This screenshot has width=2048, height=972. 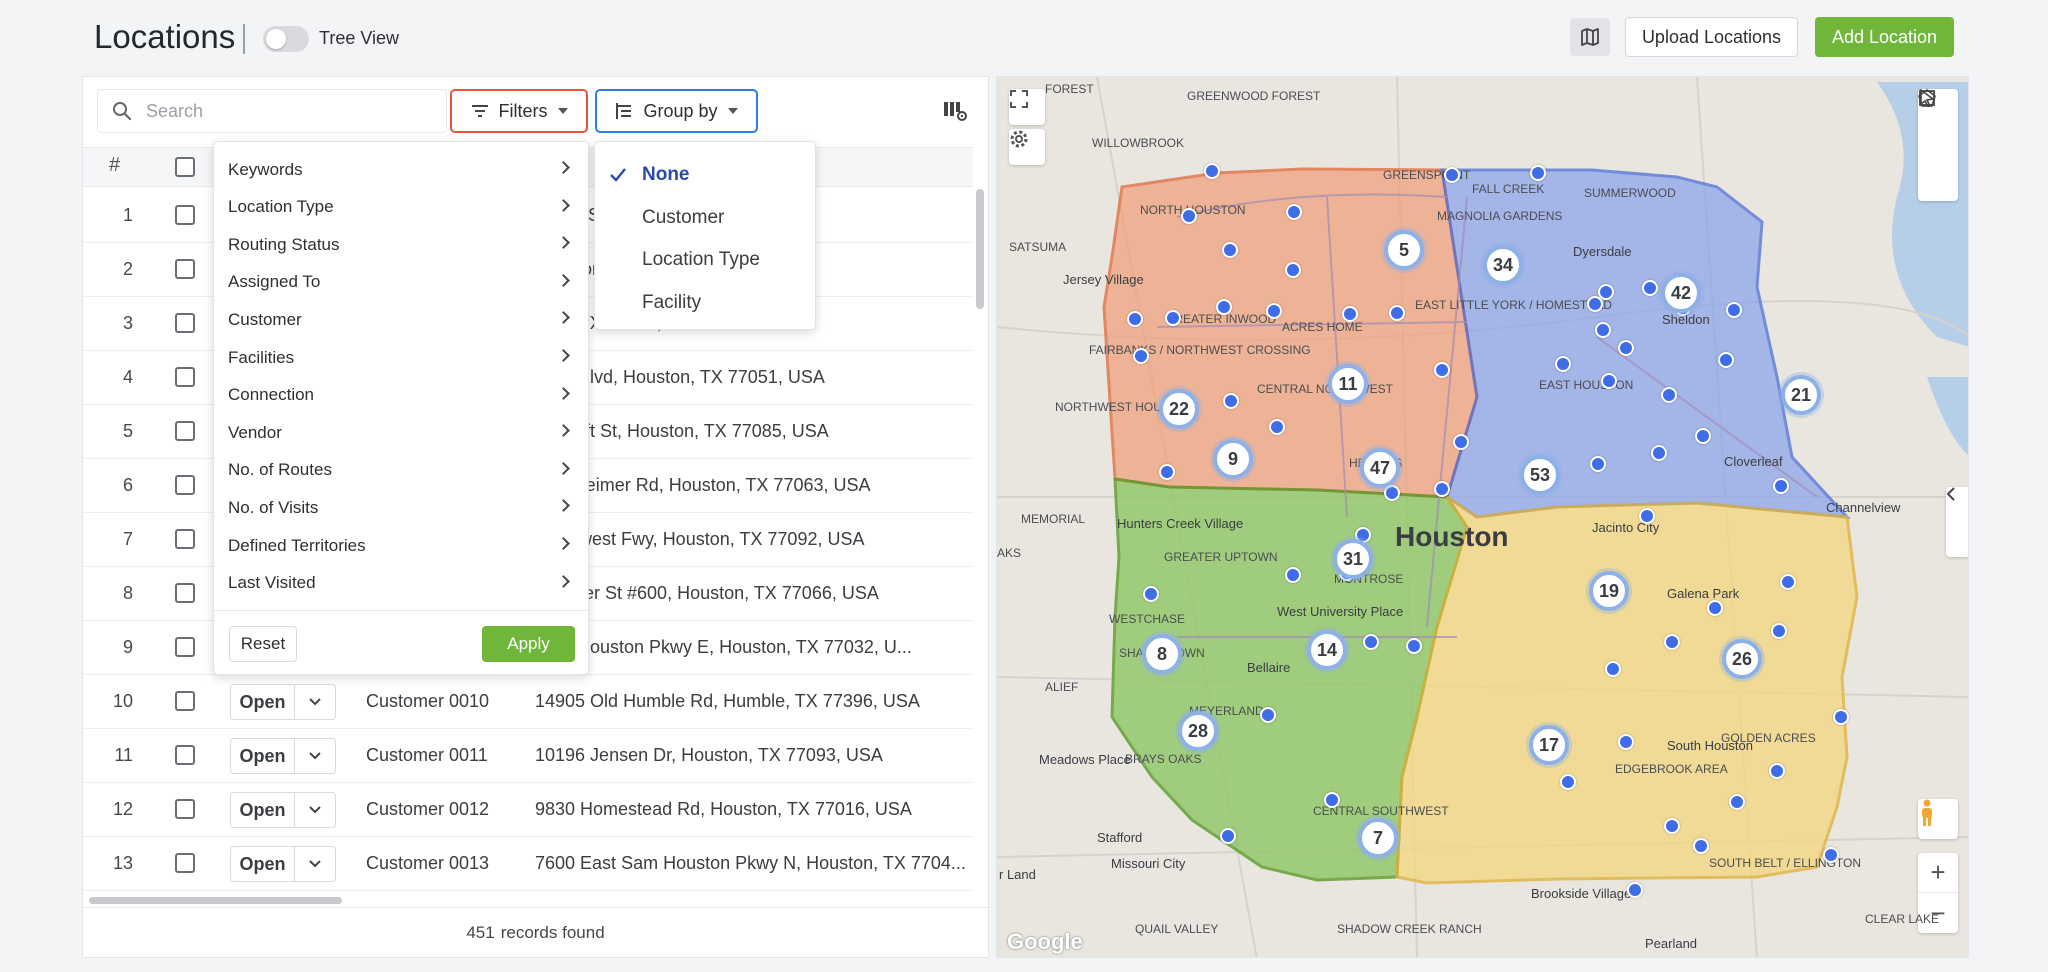 I want to click on location-cluster: 21, so click(x=1801, y=395).